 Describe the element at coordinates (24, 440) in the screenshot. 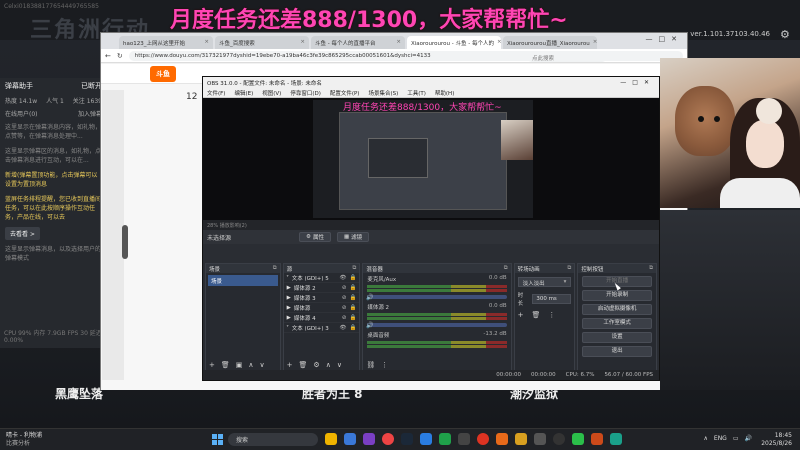

I see `weather-widget: 晴卡 - 利物浦 比赛分析` at that location.